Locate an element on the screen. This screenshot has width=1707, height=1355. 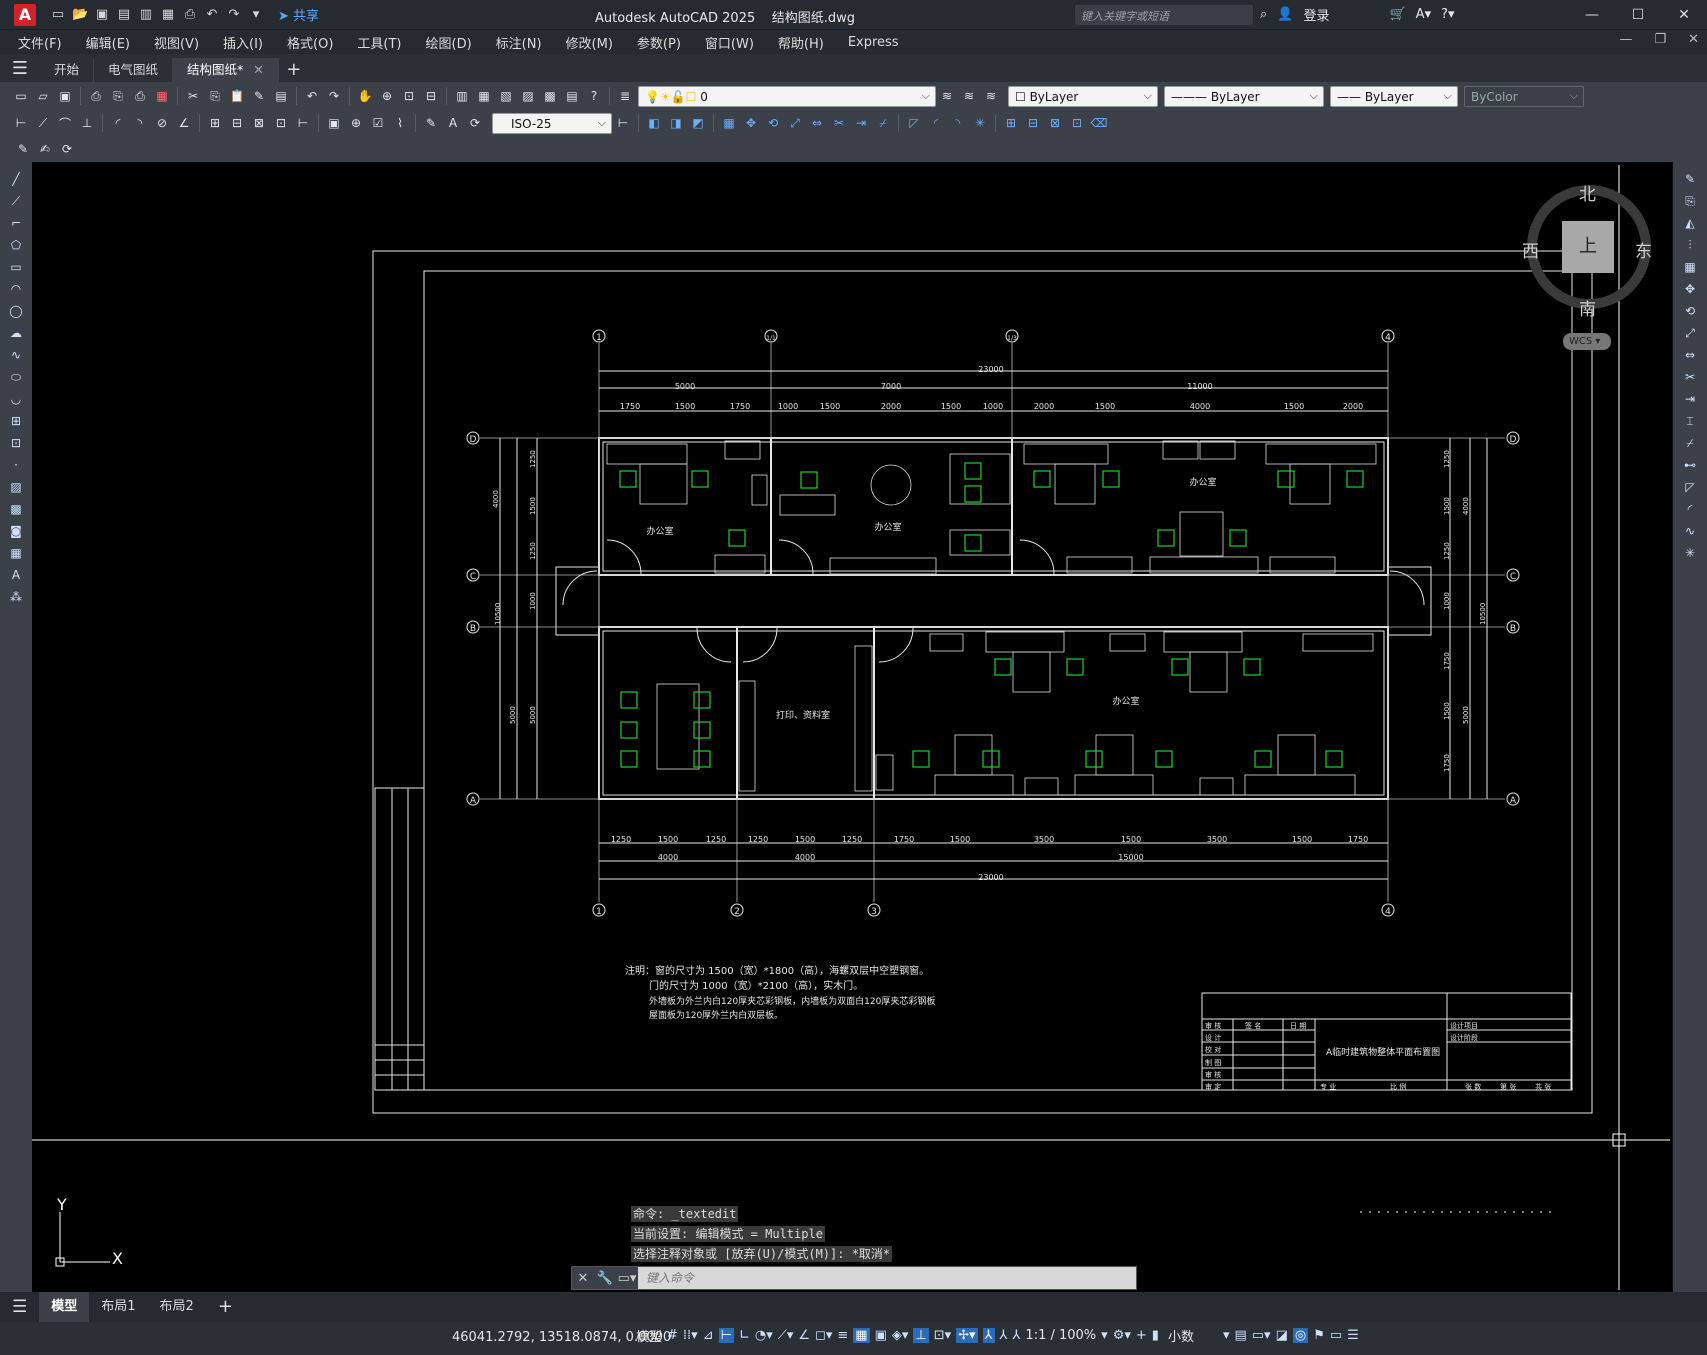
arc-length-icon: ⌒ is located at coordinates (65, 123).